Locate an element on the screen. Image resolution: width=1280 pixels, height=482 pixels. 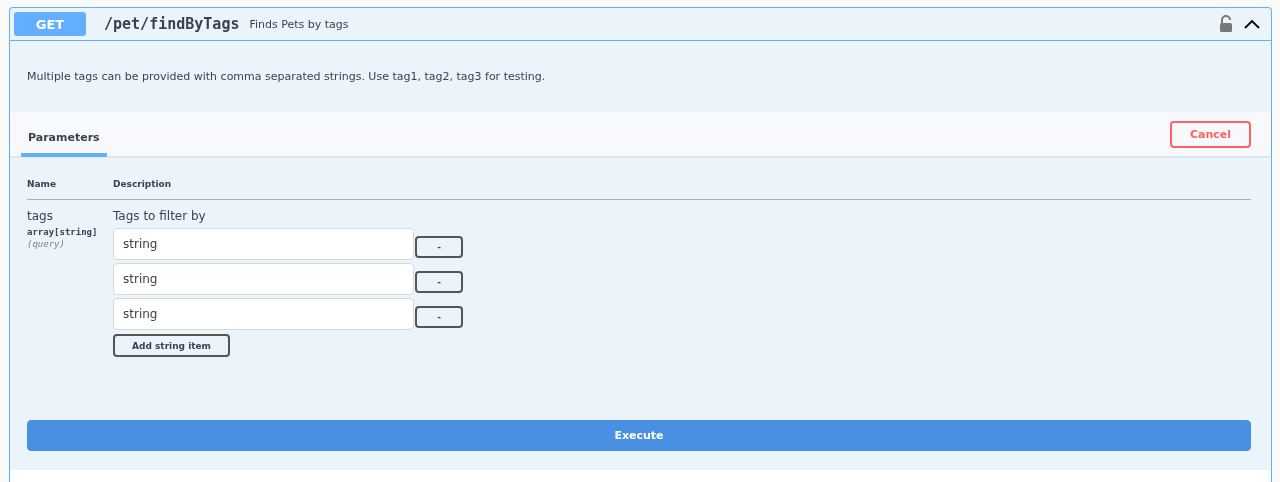
parameter-location: (query) is located at coordinates (46, 244).